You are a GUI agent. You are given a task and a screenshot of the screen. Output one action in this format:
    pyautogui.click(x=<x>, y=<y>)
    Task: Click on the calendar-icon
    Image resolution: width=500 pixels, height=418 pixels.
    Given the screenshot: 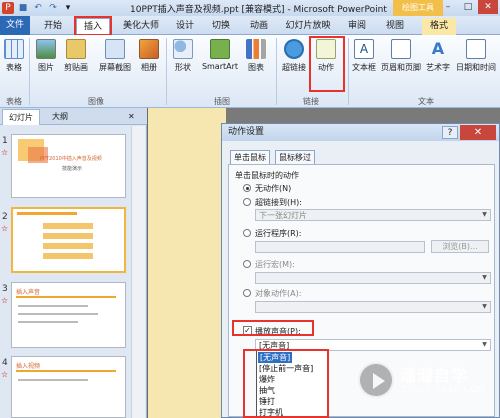 What is the action you would take?
    pyautogui.click(x=476, y=49)
    